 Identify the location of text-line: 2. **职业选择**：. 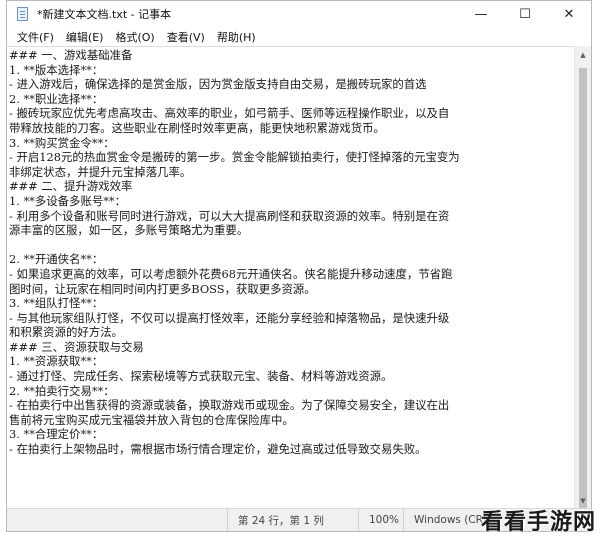
(56, 98).